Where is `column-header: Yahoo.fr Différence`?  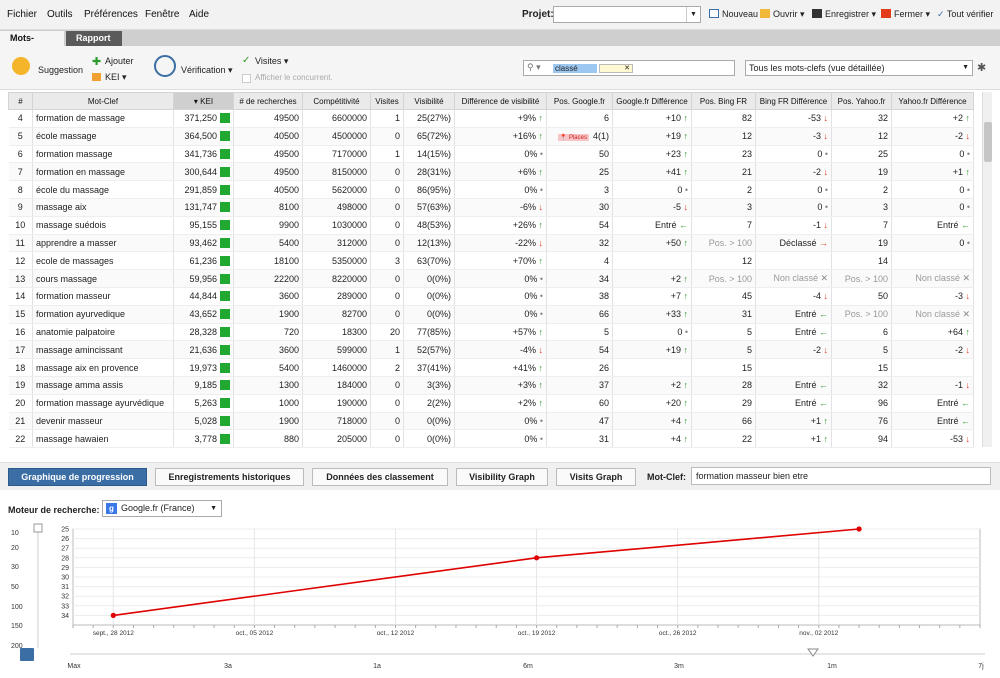
column-header: Yahoo.fr Différence is located at coordinates (932, 101).